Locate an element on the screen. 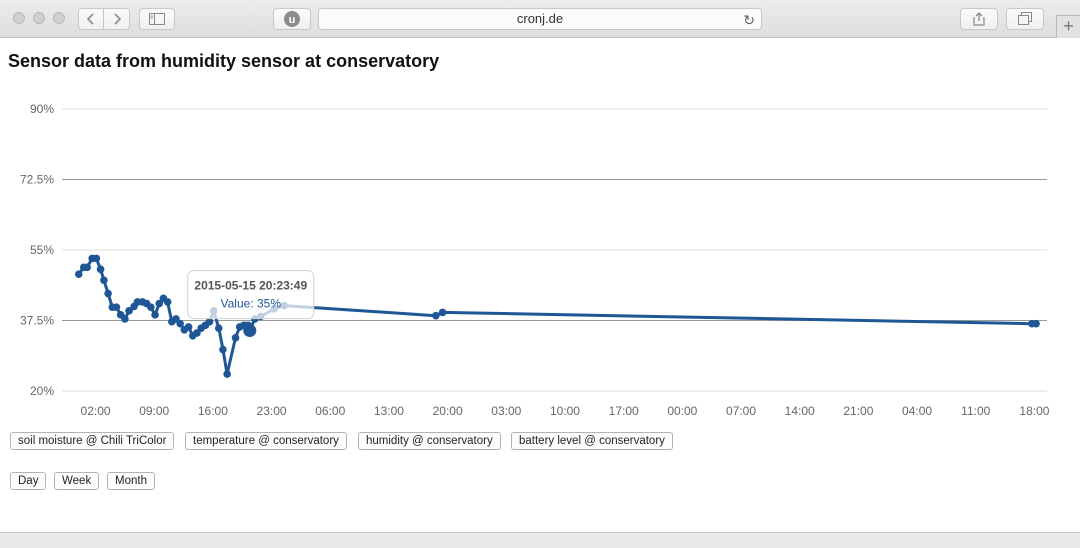 This screenshot has height=548, width=1080. tooltip-value: Value: 35% is located at coordinates (251, 304).